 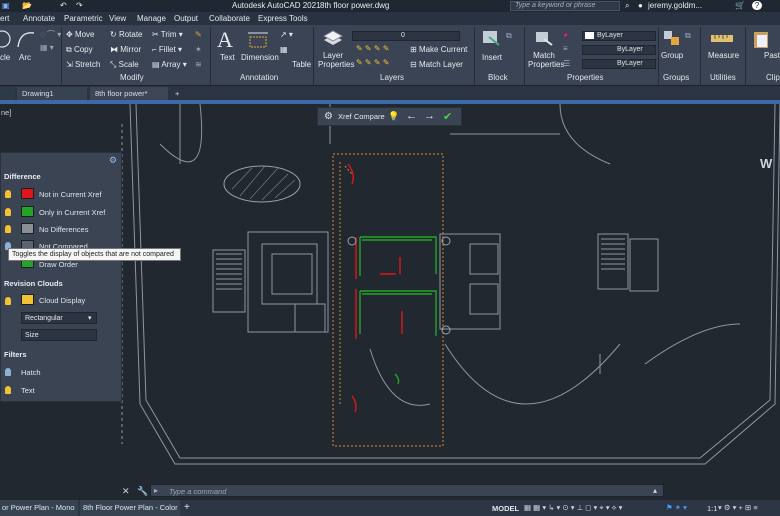 I want to click on search-icon: ⌕, so click(x=627, y=6).